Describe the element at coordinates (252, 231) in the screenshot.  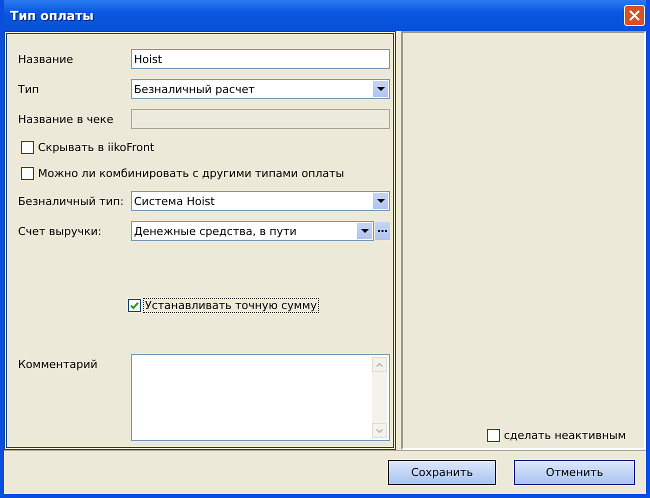
I see `dropdown: Денежные средства, в пути` at that location.